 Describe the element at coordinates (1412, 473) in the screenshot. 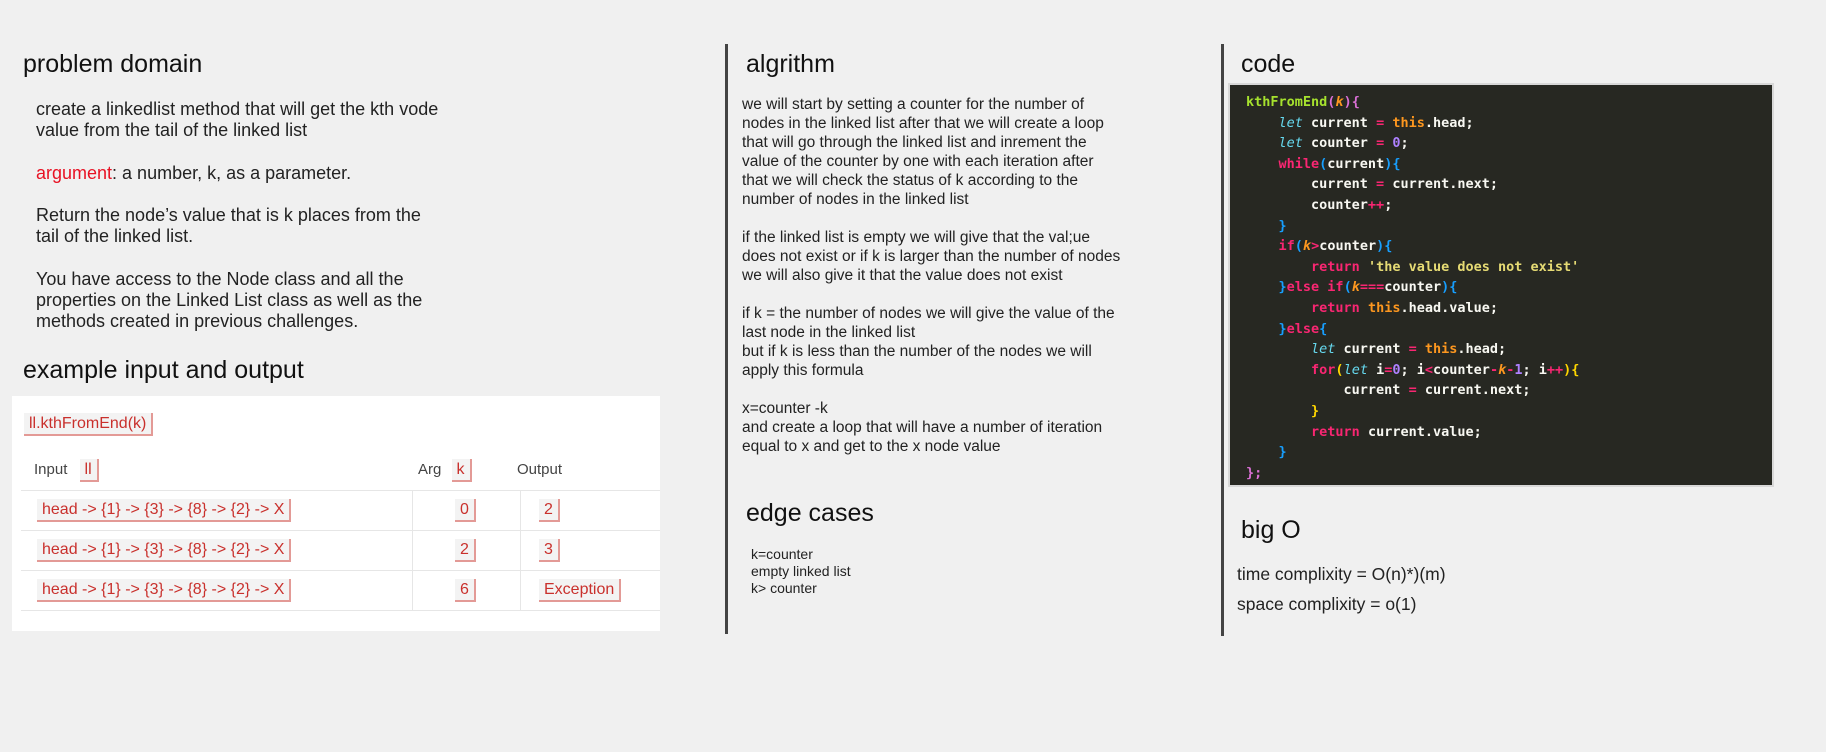

I see `code-line: };` at that location.